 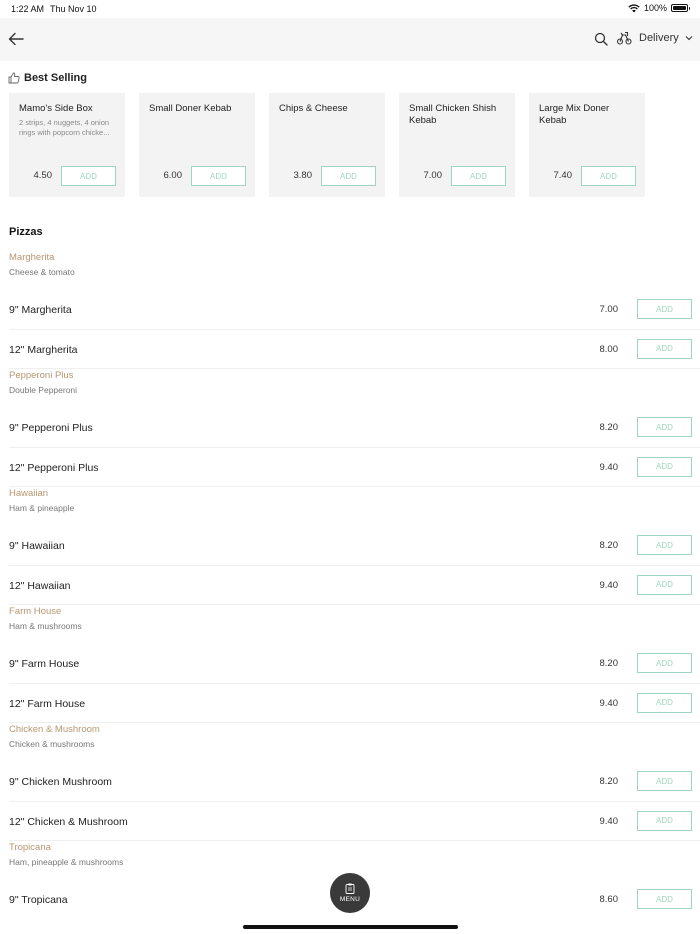 What do you see at coordinates (190, 108) in the screenshot?
I see `card-name: Small Doner Kebab` at bounding box center [190, 108].